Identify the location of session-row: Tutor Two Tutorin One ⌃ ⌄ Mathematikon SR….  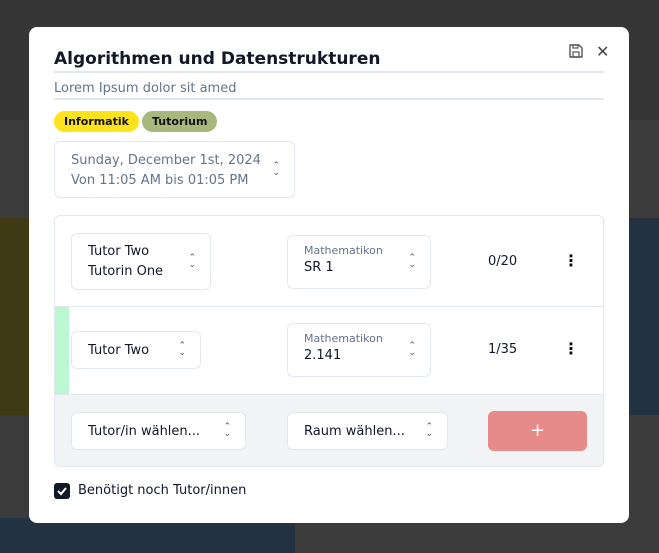
(329, 261).